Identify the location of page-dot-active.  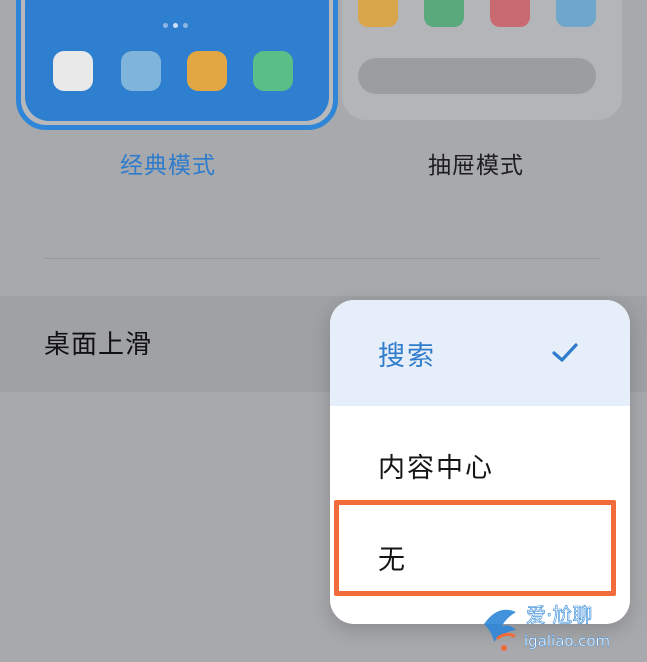
(175, 25).